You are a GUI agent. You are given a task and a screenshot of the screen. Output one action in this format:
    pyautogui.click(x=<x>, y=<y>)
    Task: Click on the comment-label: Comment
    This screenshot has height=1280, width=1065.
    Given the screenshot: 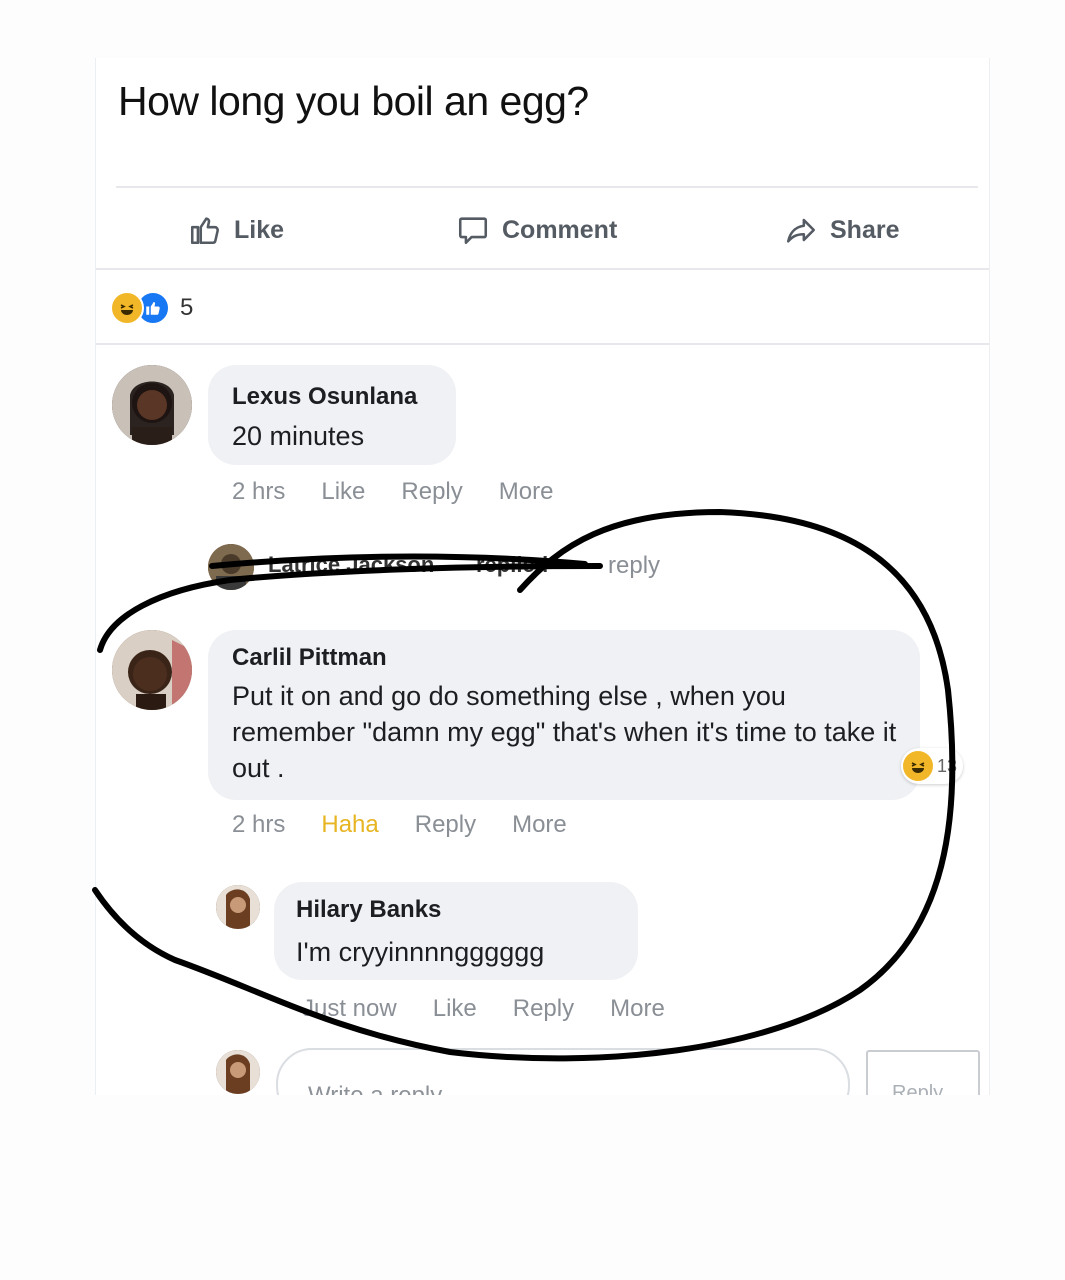 What is the action you would take?
    pyautogui.click(x=560, y=229)
    